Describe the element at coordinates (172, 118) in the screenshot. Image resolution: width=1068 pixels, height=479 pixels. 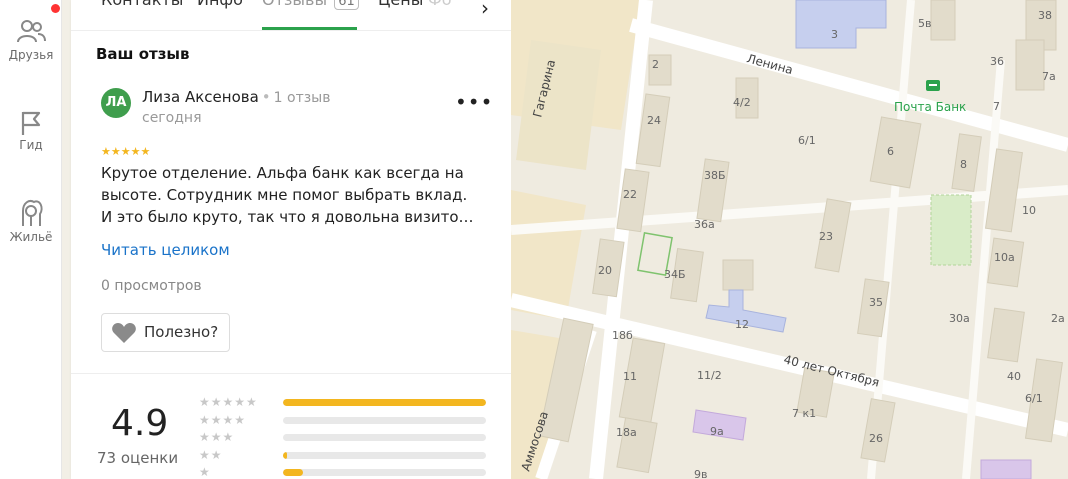
I see `review-date: сегодня` at that location.